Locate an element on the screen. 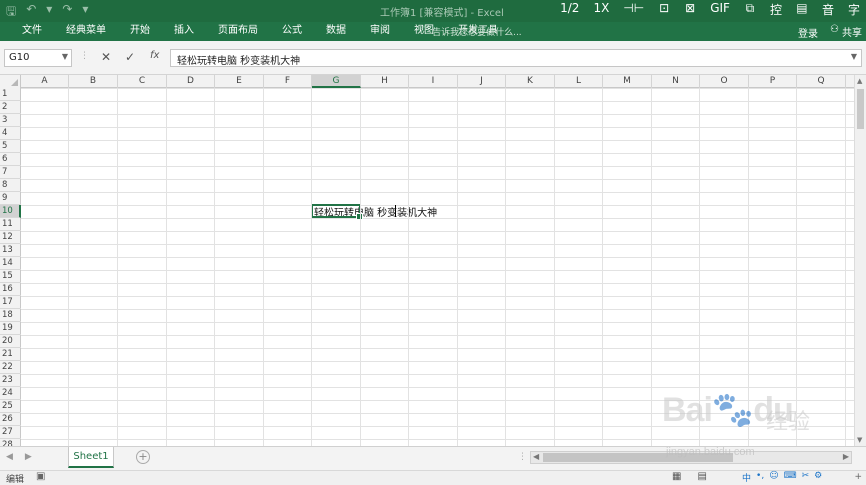  gif-button: GIF is located at coordinates (720, 9).